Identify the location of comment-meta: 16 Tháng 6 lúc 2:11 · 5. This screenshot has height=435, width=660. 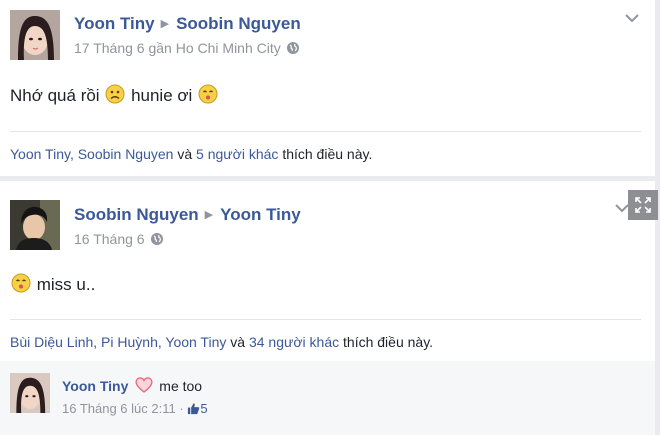
(135, 408).